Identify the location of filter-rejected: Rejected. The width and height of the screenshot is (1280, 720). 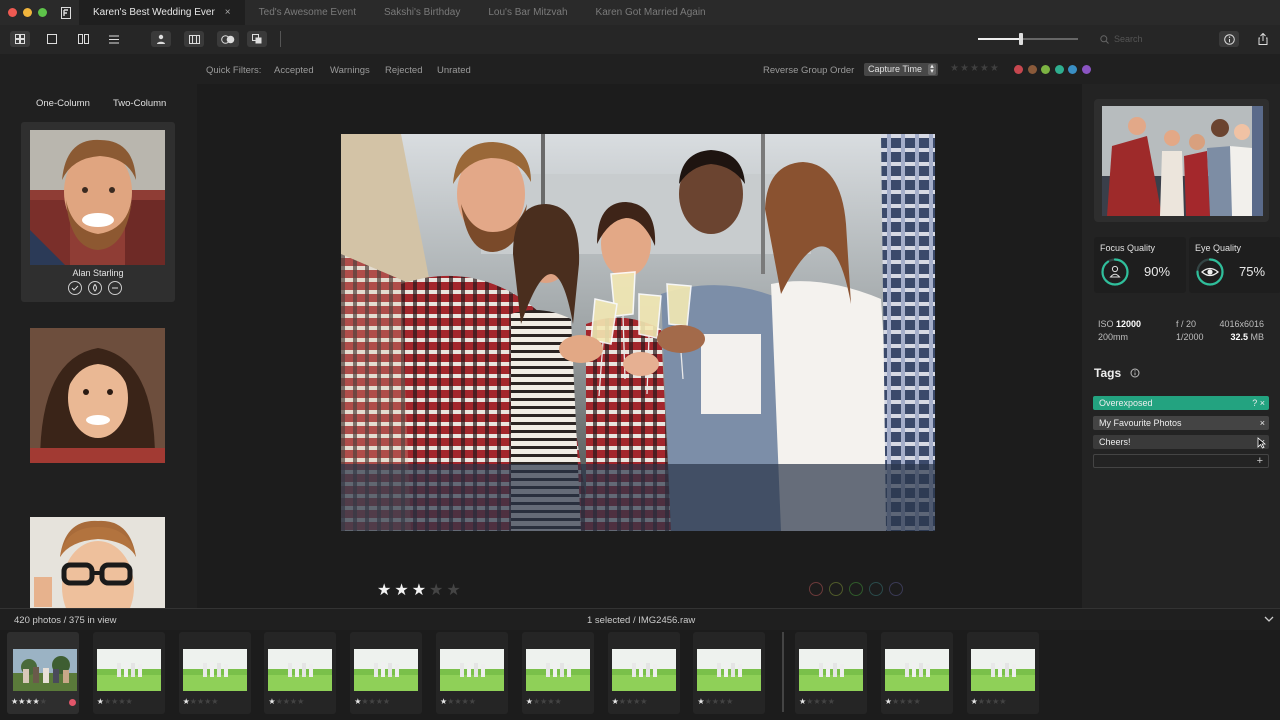
(404, 70).